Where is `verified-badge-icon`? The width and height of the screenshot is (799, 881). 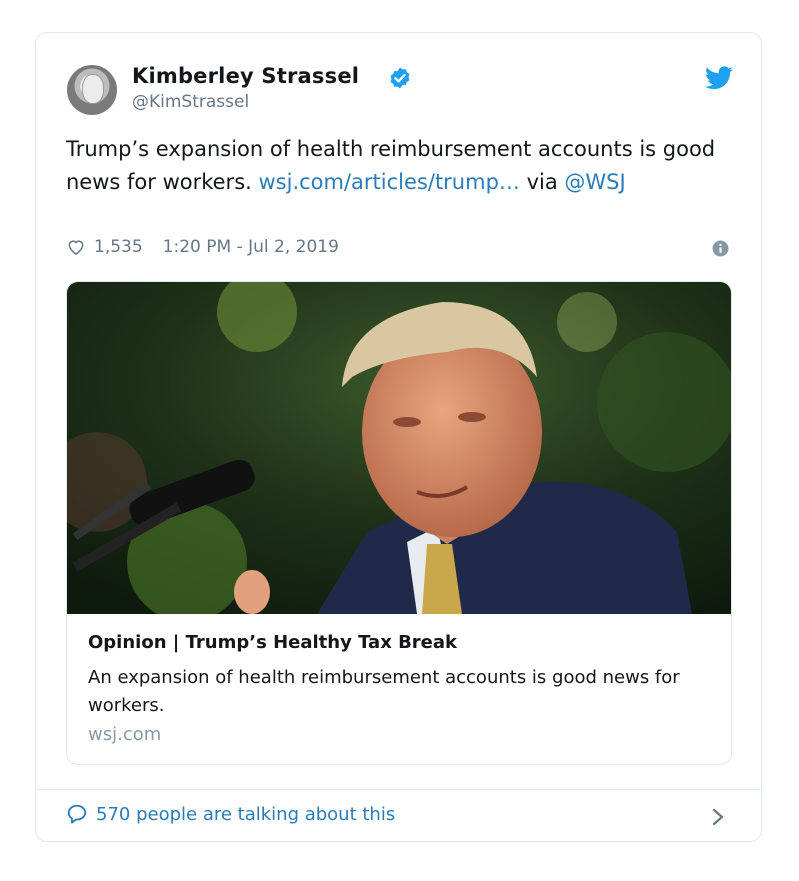 verified-badge-icon is located at coordinates (400, 78).